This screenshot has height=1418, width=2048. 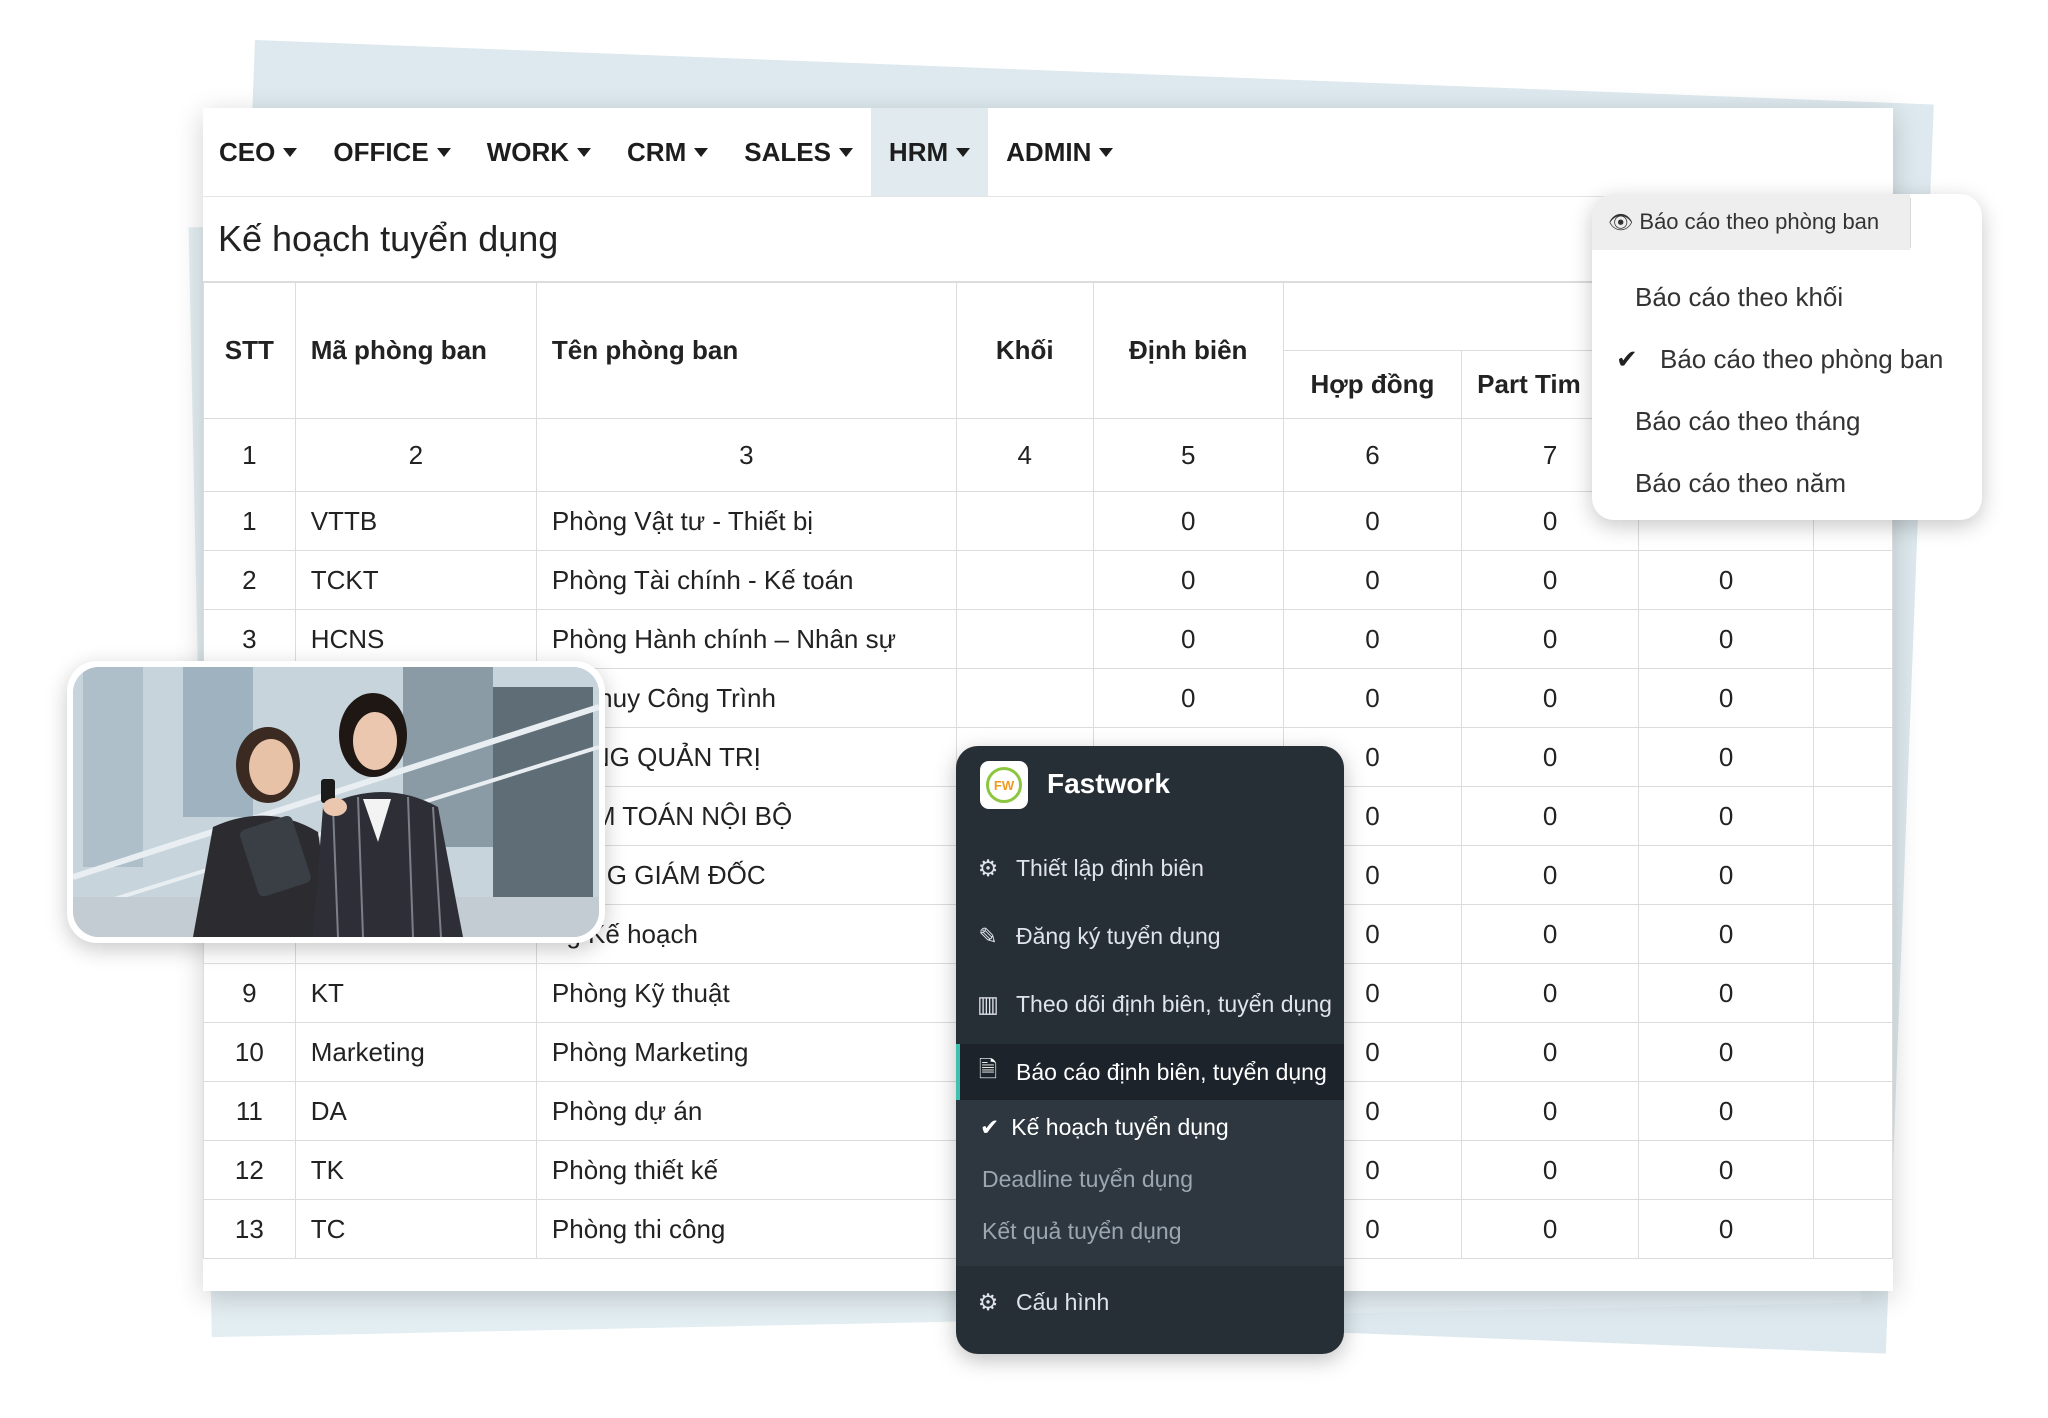 I want to click on nav-work: WORK, so click(x=539, y=152).